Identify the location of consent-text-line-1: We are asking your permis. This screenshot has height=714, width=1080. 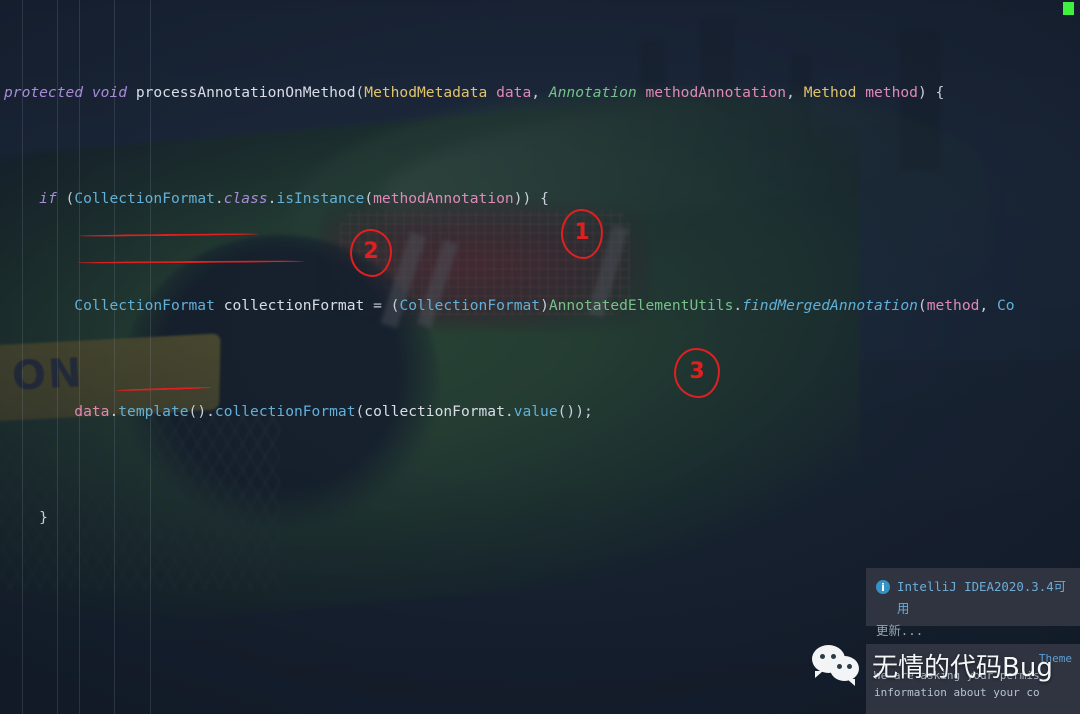
(957, 675).